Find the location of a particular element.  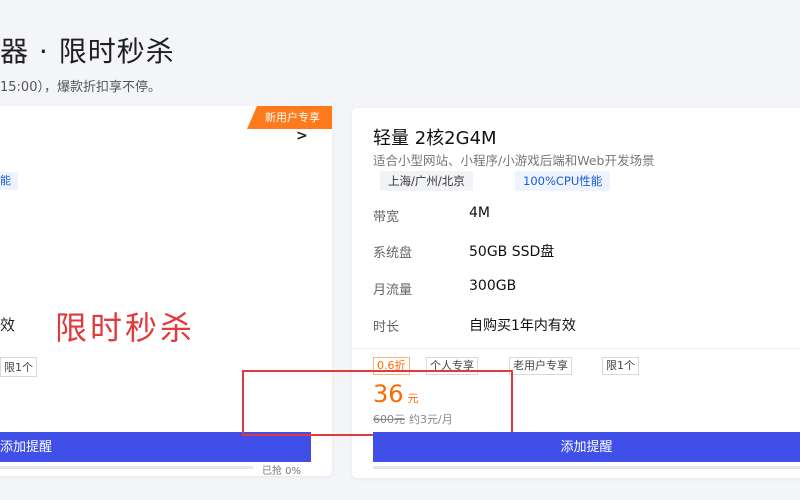

cpu-perf-tag: 能 is located at coordinates (9, 181).